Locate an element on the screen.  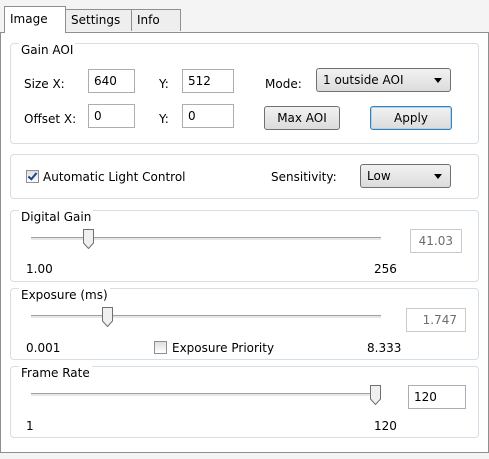
offset-y-value: 0 is located at coordinates (192, 116).